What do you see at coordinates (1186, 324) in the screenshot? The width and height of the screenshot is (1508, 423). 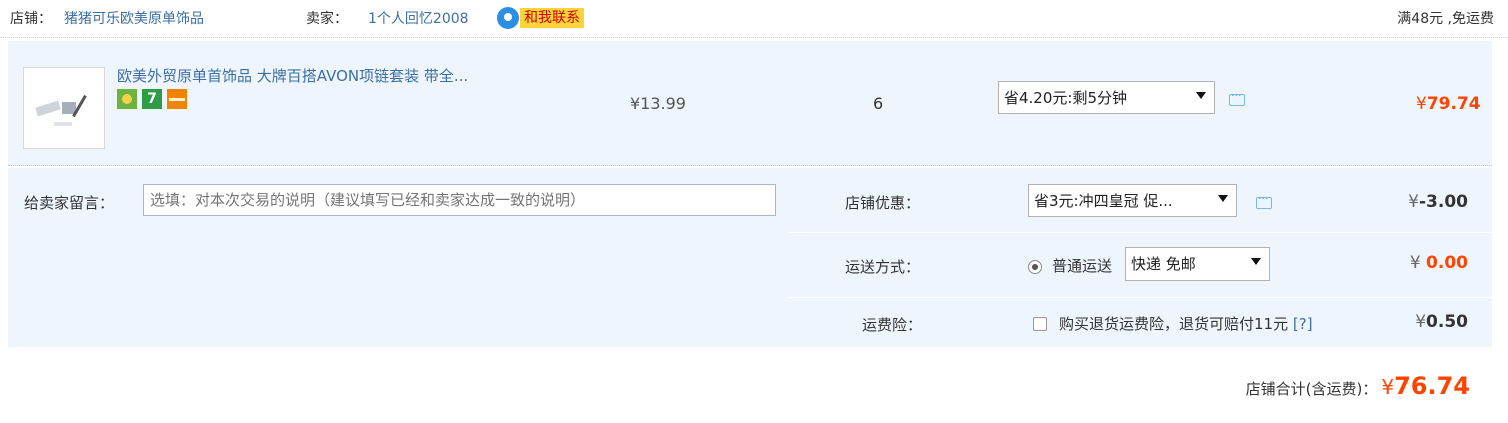 I see `insurance-text: 购买退货运费险，退货可赔付11元 [?]` at bounding box center [1186, 324].